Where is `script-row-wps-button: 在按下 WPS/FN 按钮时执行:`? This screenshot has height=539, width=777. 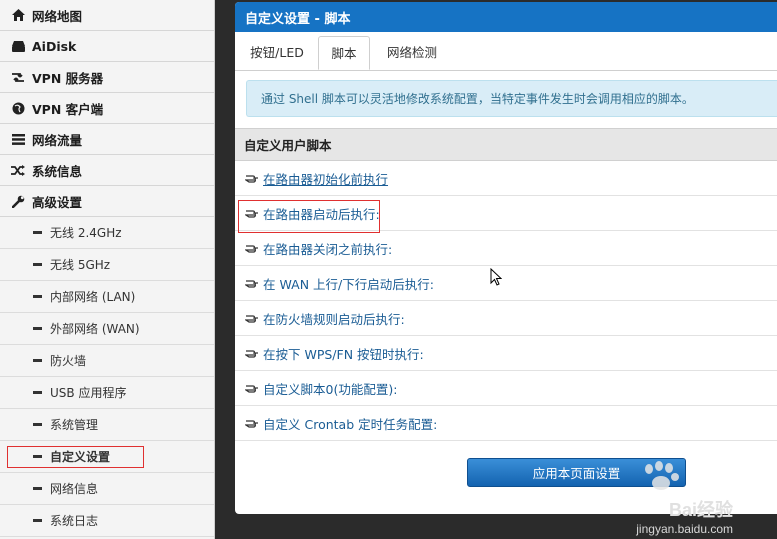
script-row-wps-button: 在按下 WPS/FN 按钮时执行: is located at coordinates (506, 353).